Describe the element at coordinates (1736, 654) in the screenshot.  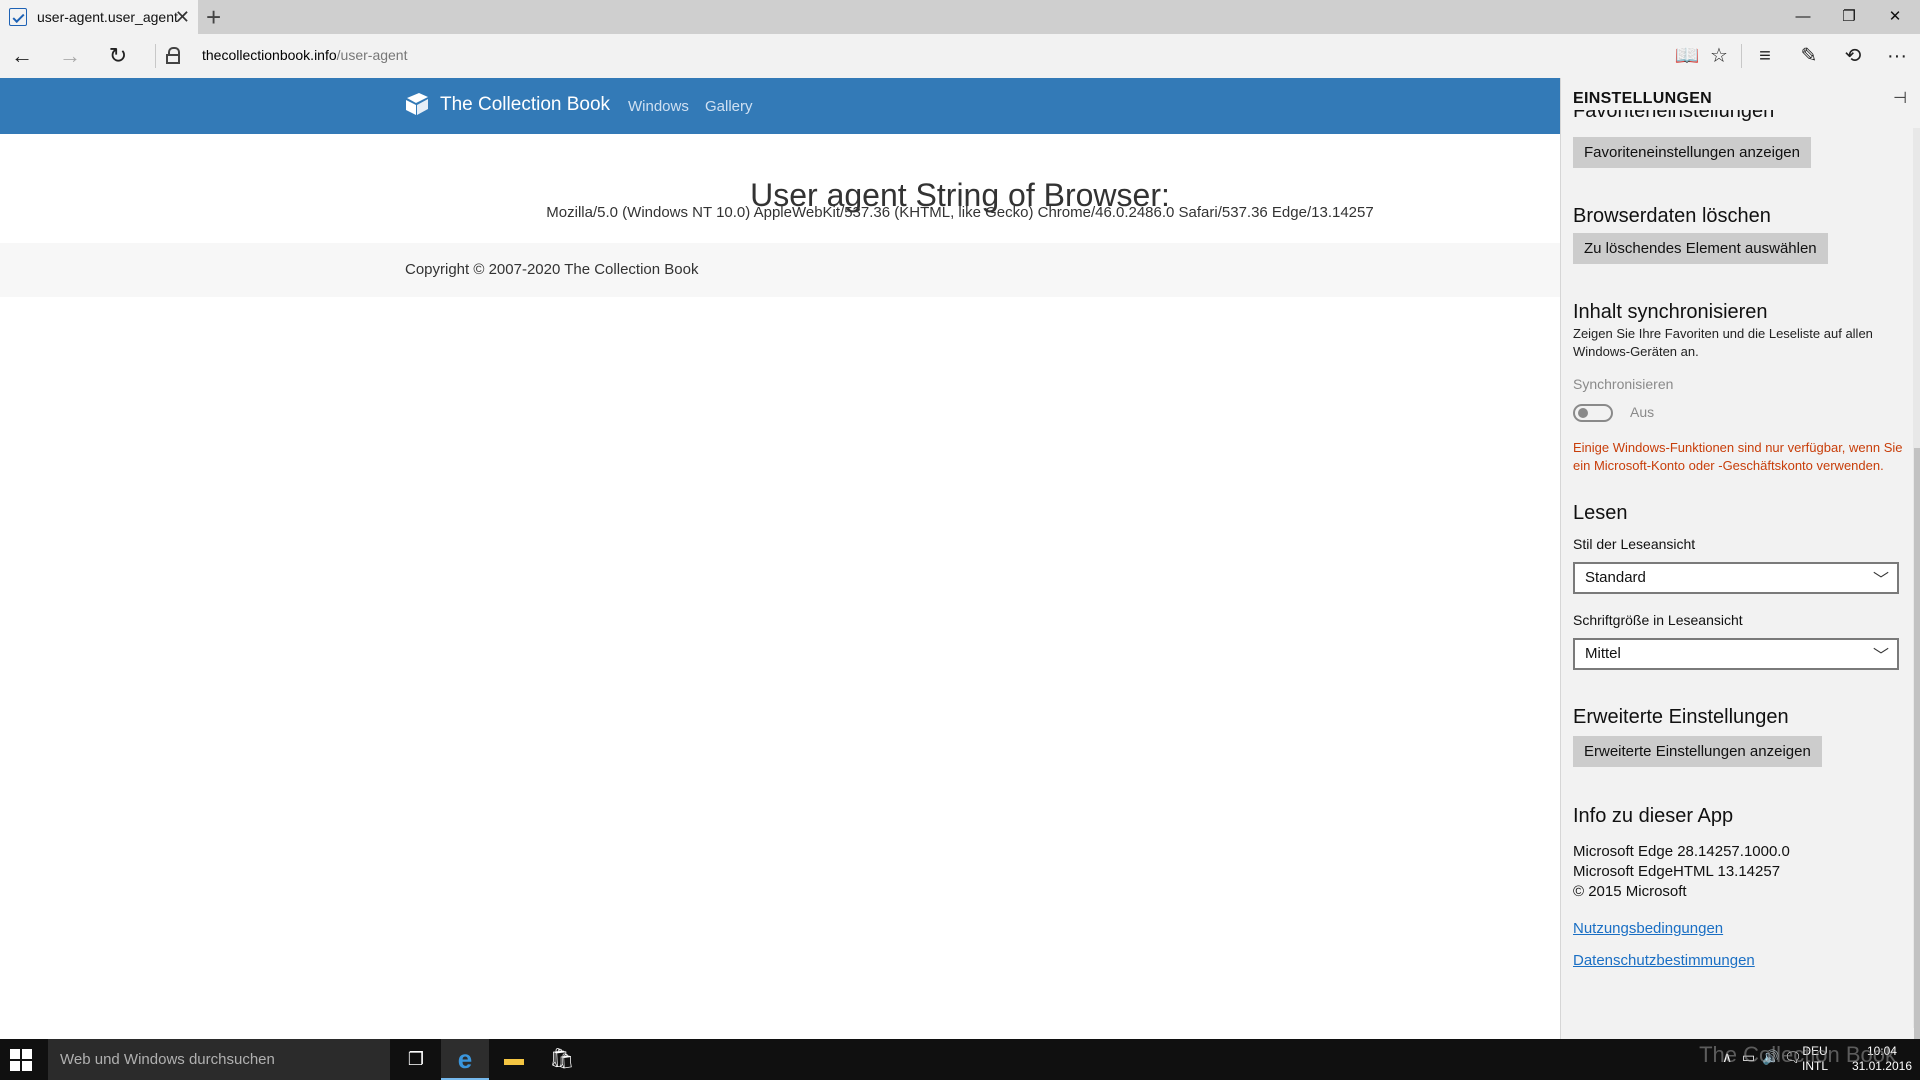
I see `reading-font-select: Mittel ﹀` at that location.